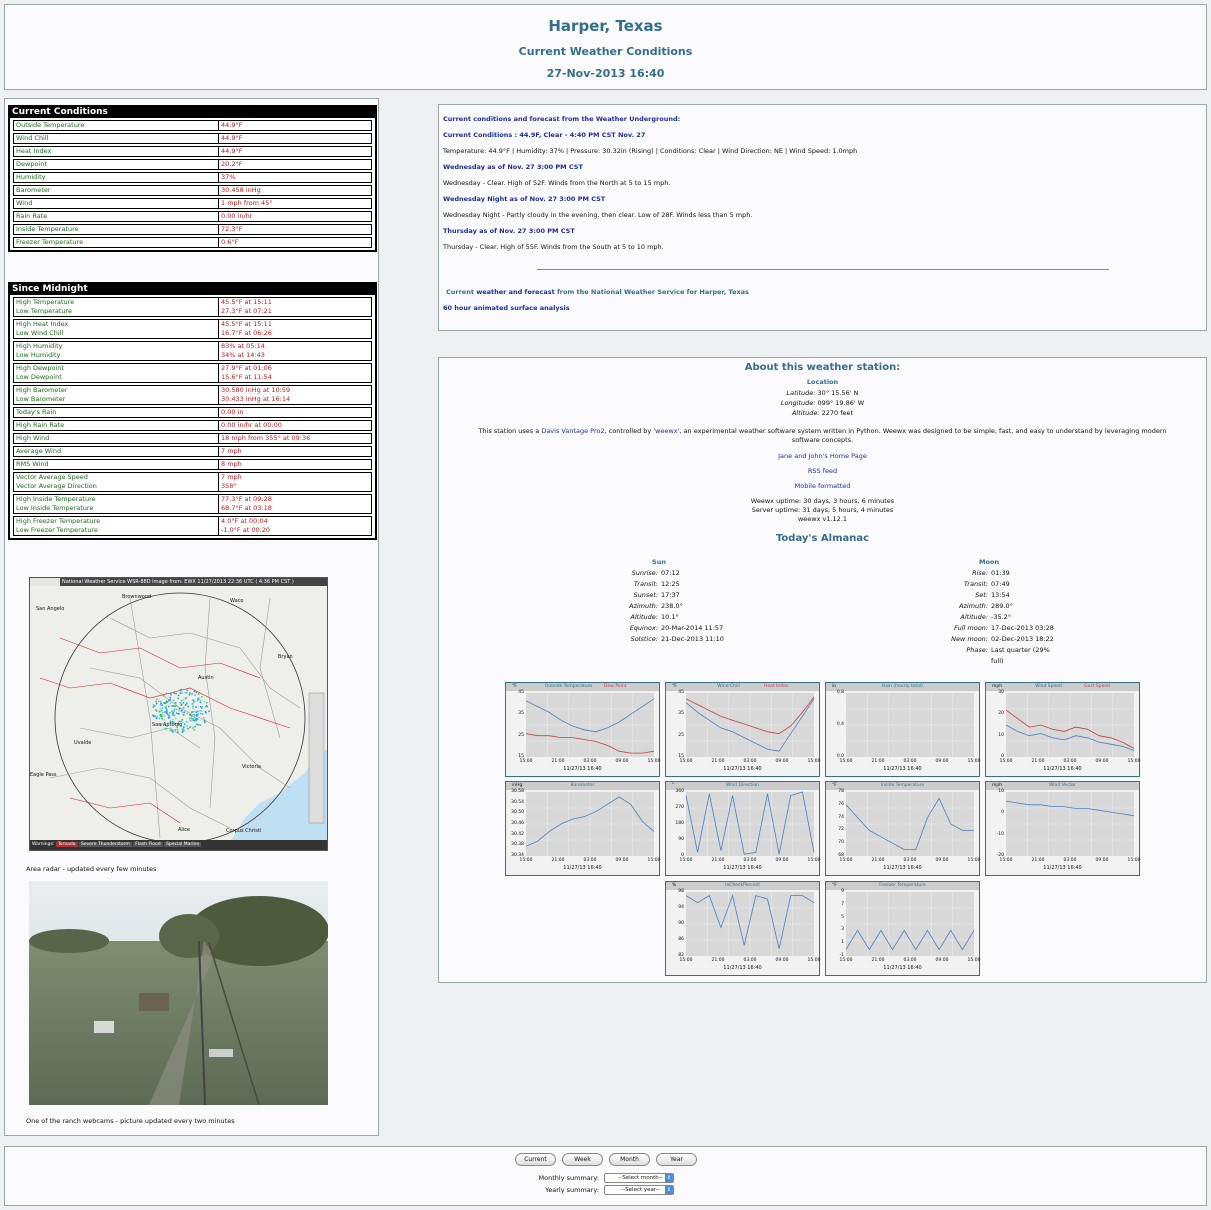 The width and height of the screenshot is (1211, 1210). What do you see at coordinates (822, 308) in the screenshot?
I see `surface-analysis-link: 60 hour animated surface analysis` at bounding box center [822, 308].